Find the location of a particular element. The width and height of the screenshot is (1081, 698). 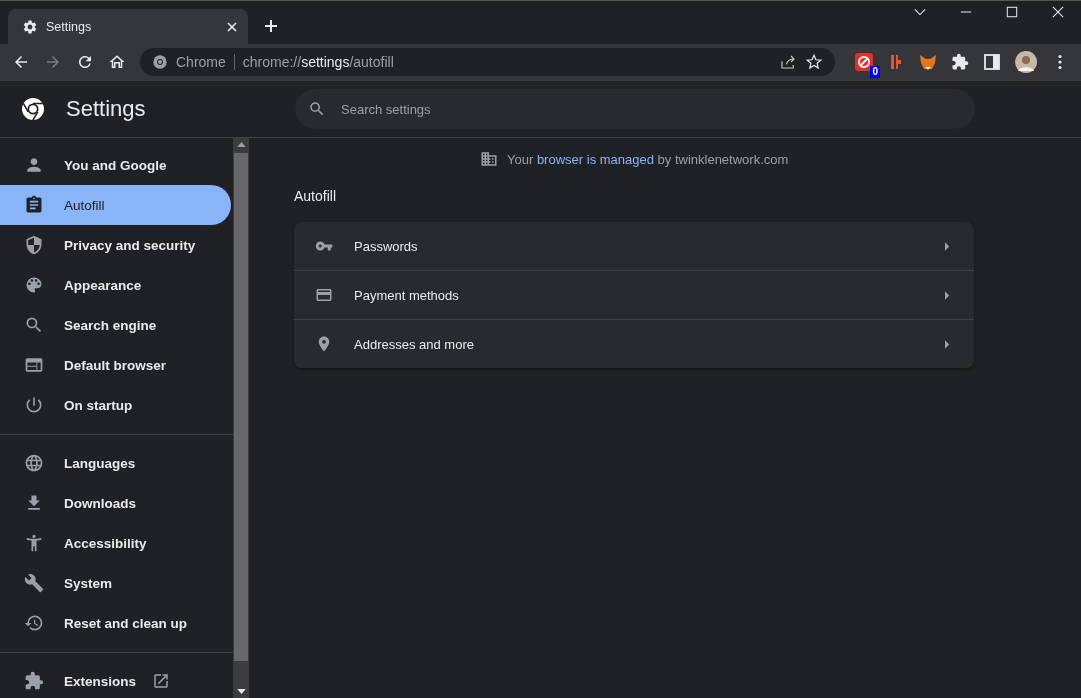

section-title: Autofill is located at coordinates (316, 196).